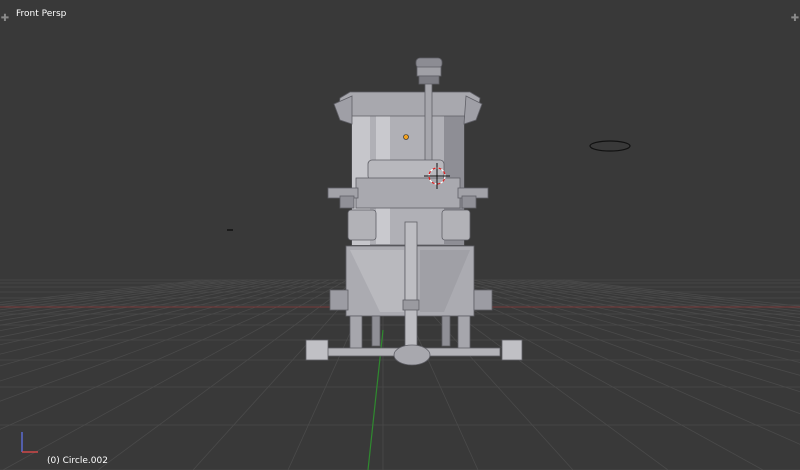 This screenshot has height=470, width=800. What do you see at coordinates (29, 442) in the screenshot?
I see `axis-gizmo-icon` at bounding box center [29, 442].